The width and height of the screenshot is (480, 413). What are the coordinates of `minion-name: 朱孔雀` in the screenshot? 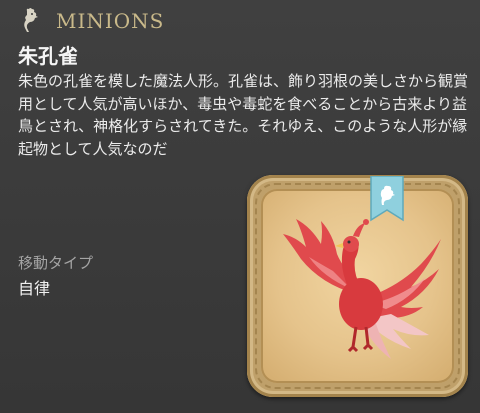 It's located at (48, 56).